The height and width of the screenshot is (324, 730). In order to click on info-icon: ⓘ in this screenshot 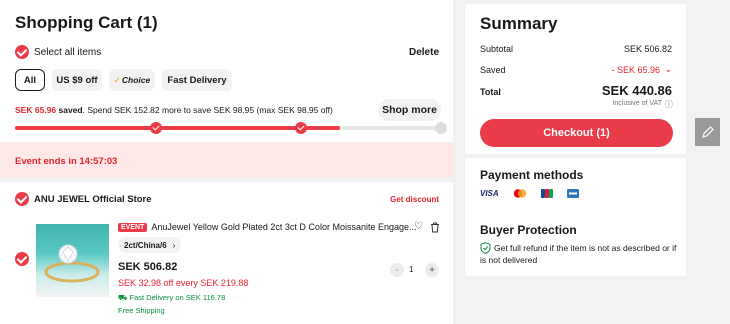, I will do `click(669, 104)`.